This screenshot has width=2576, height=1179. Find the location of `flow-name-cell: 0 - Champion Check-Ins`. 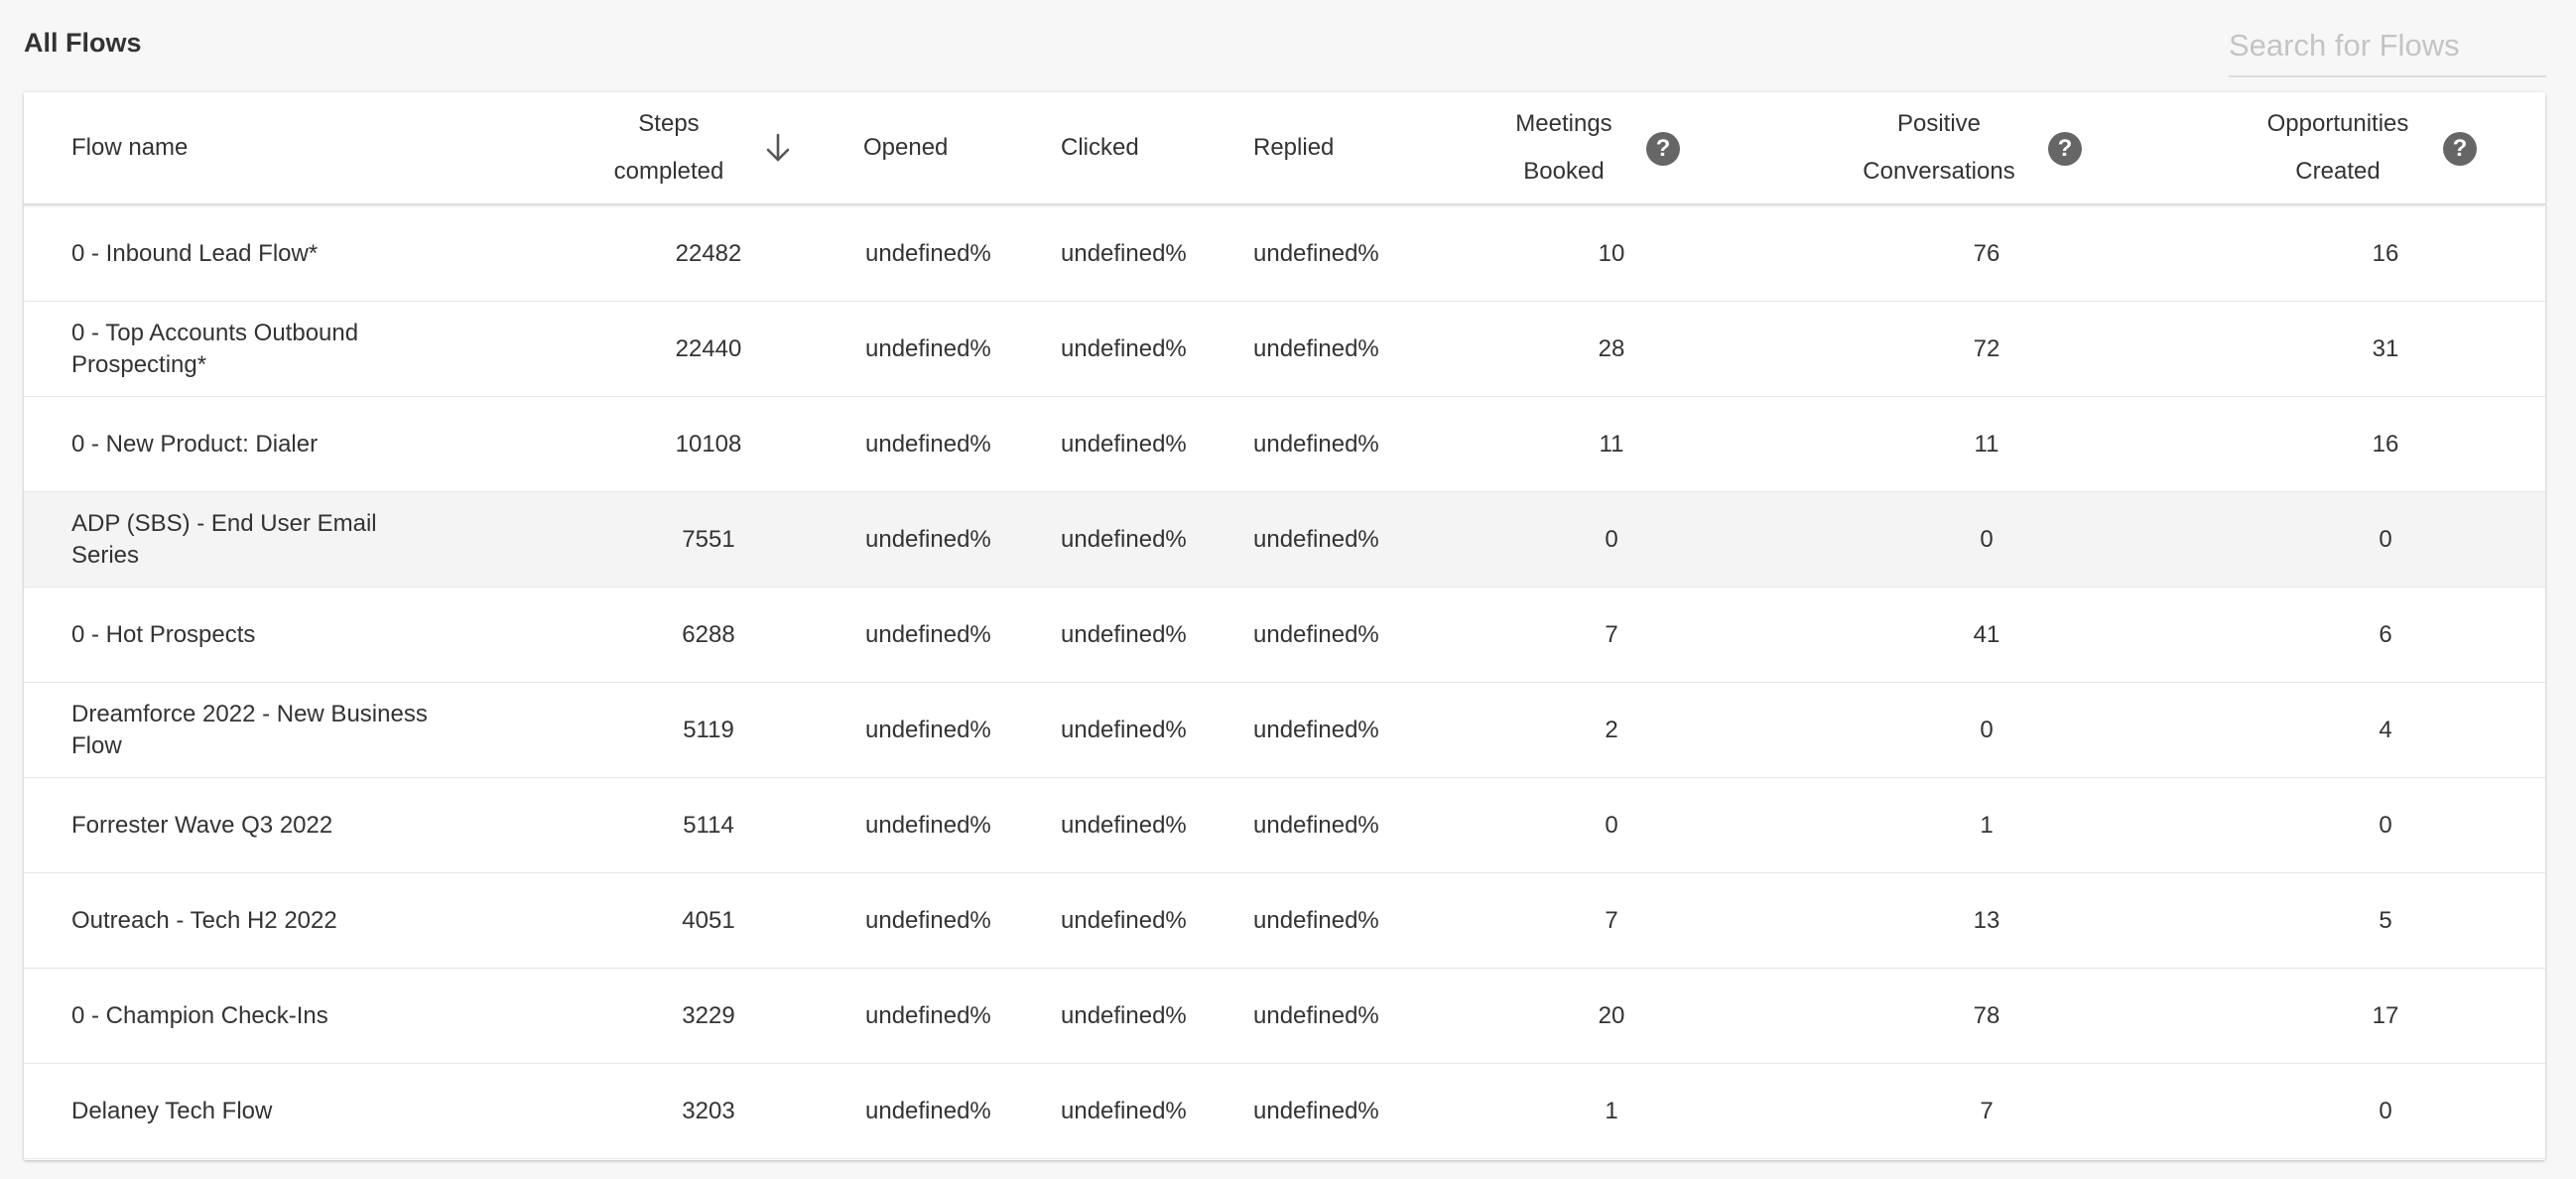

flow-name-cell: 0 - Champion Check-Ins is located at coordinates (260, 1016).